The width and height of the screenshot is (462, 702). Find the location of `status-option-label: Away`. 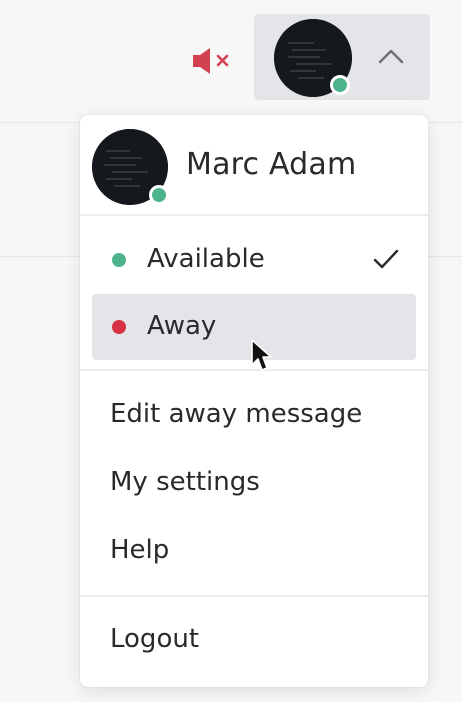

status-option-label: Away is located at coordinates (182, 326).